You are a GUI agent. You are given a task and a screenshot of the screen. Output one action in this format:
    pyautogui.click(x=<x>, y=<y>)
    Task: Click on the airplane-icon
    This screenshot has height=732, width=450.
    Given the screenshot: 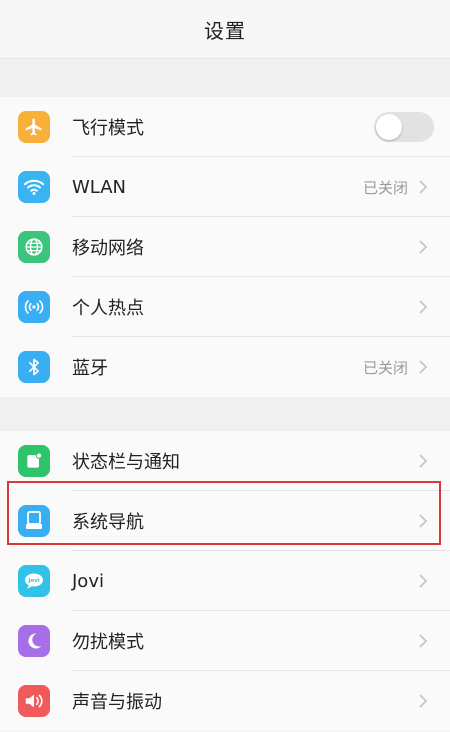 What is the action you would take?
    pyautogui.click(x=34, y=127)
    